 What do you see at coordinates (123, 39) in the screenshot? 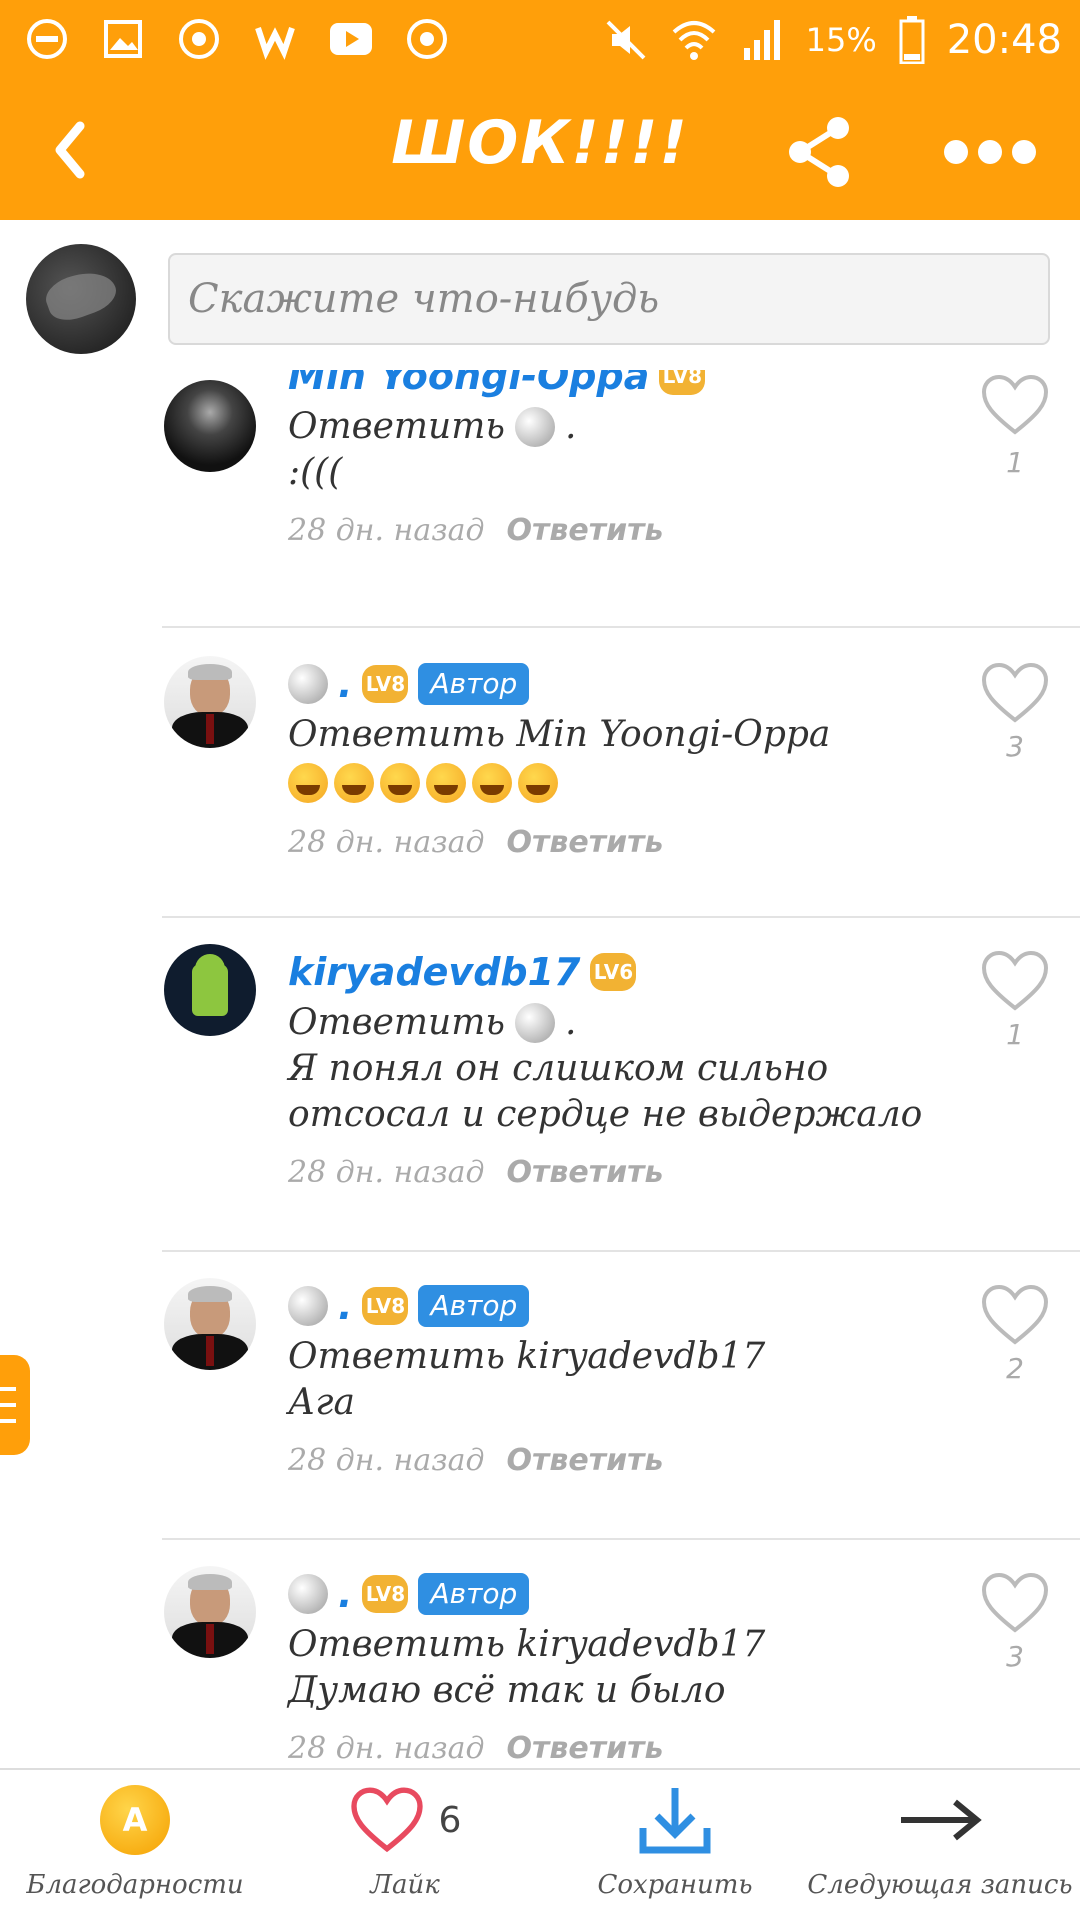
I see `gallery-icon` at bounding box center [123, 39].